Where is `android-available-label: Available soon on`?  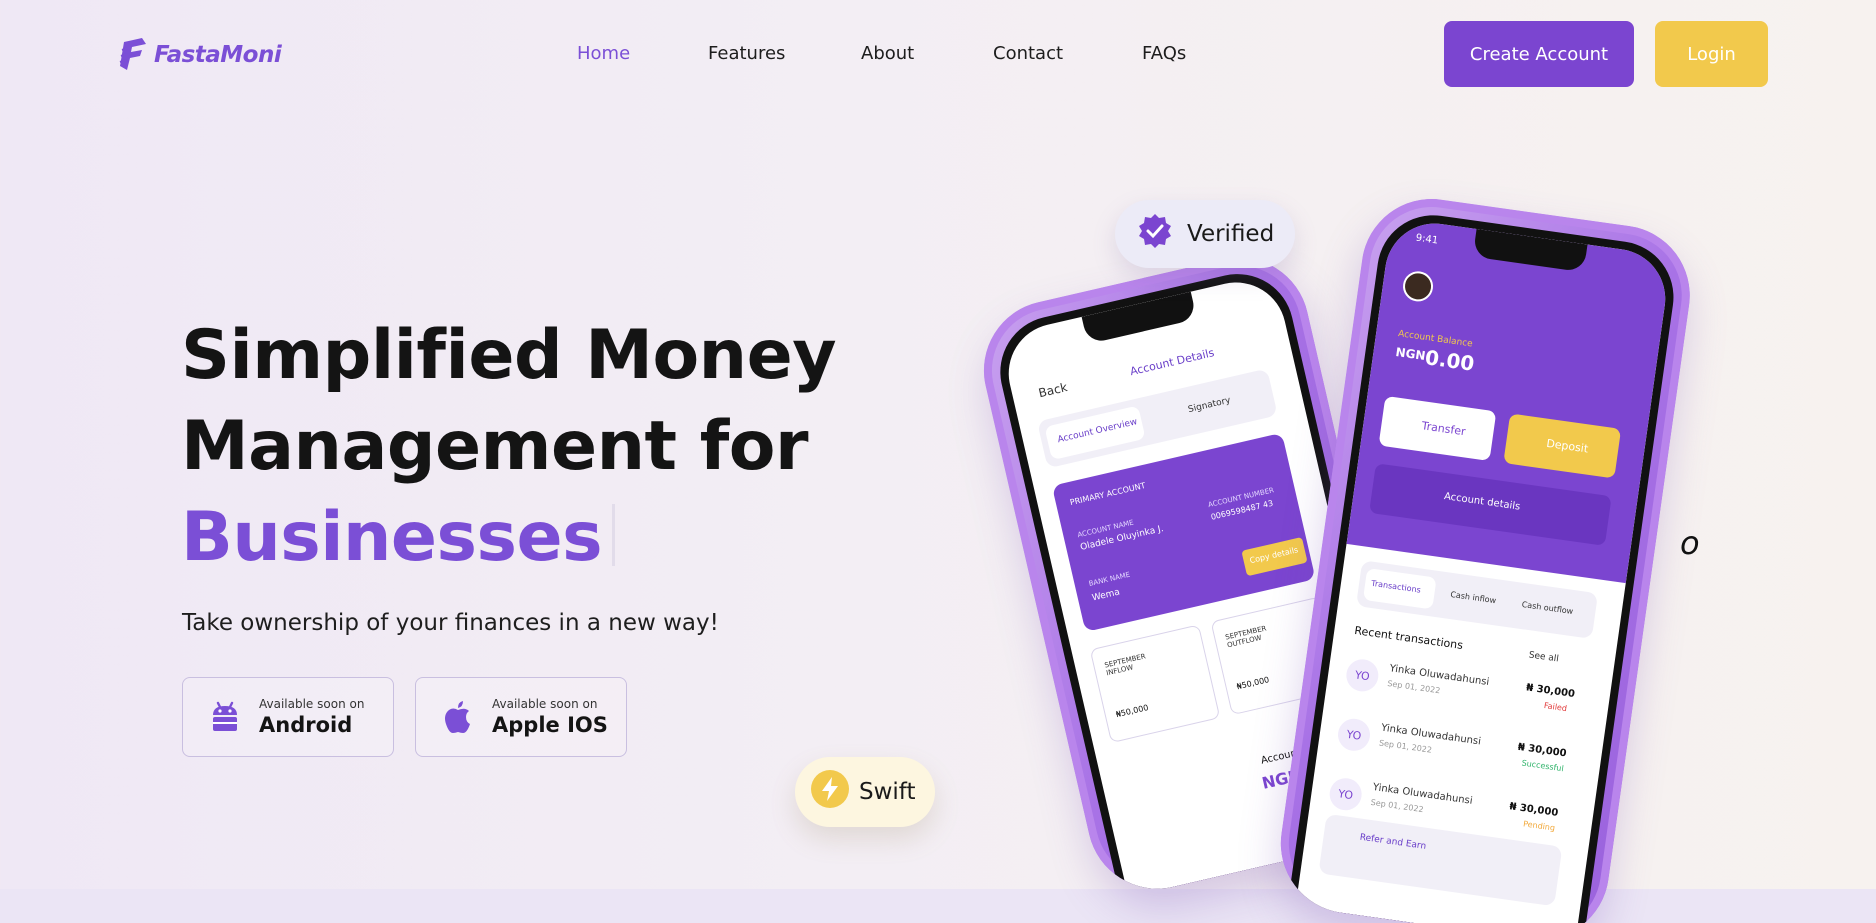
android-available-label: Available soon on is located at coordinates (312, 704).